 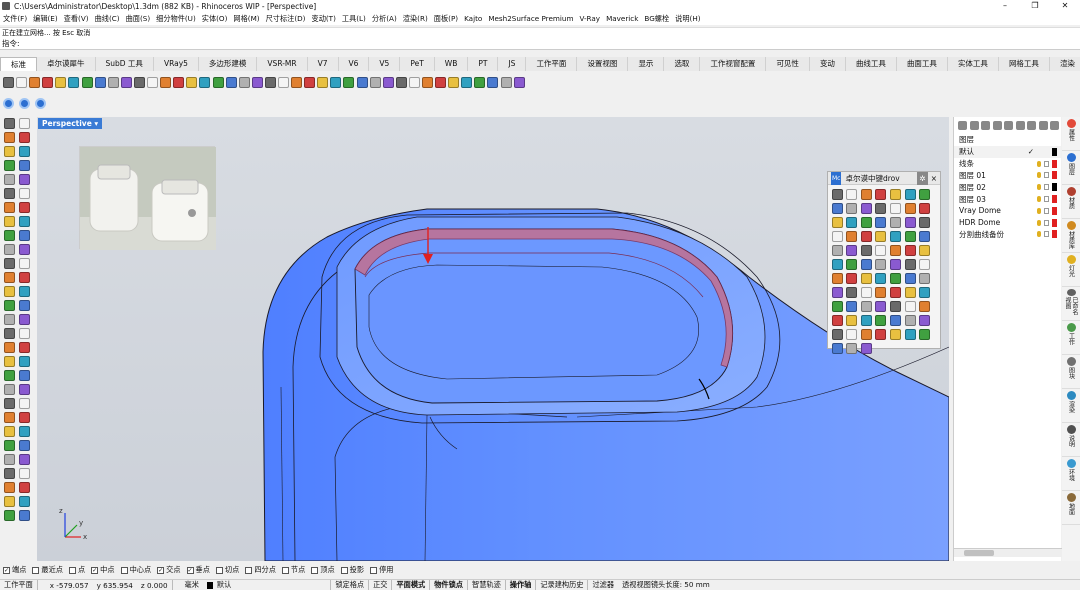 I want to click on menu-item: Maverick, so click(x=622, y=18).